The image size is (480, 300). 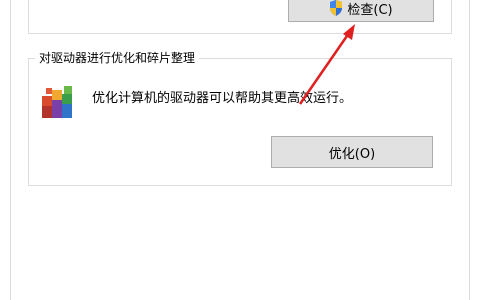 I want to click on dialog-left-border, so click(x=10, y=150).